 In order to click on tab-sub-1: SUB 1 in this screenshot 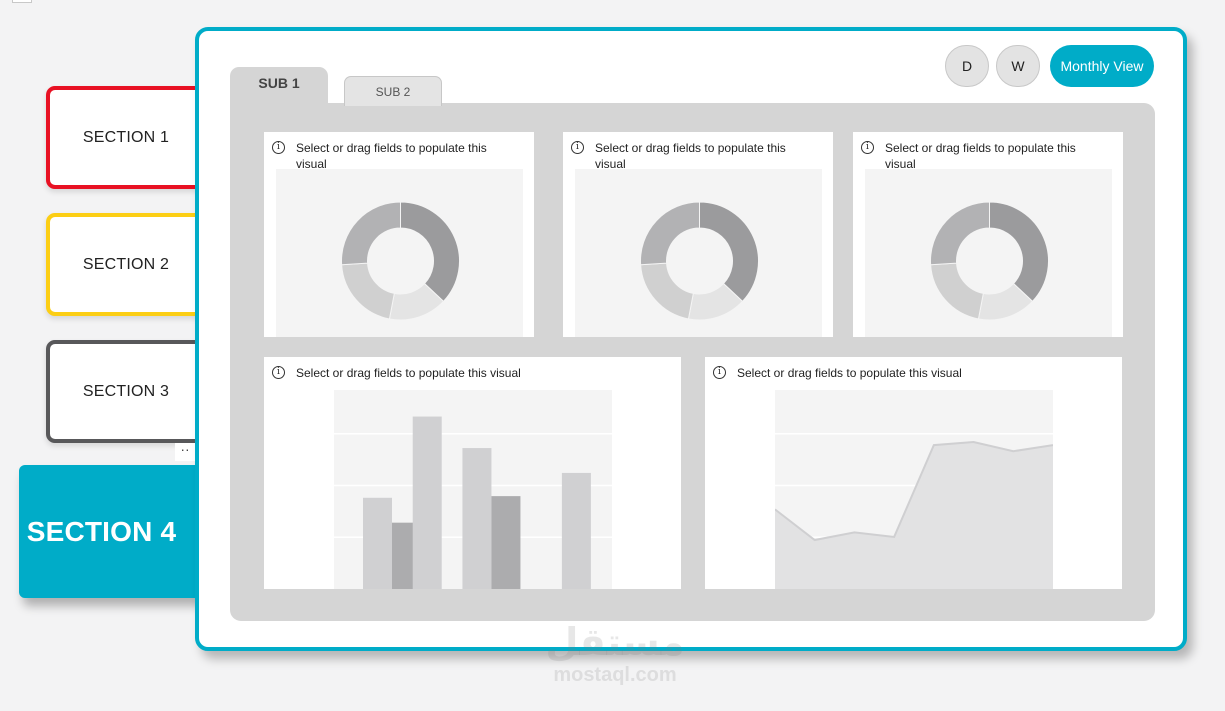, I will do `click(279, 86)`.